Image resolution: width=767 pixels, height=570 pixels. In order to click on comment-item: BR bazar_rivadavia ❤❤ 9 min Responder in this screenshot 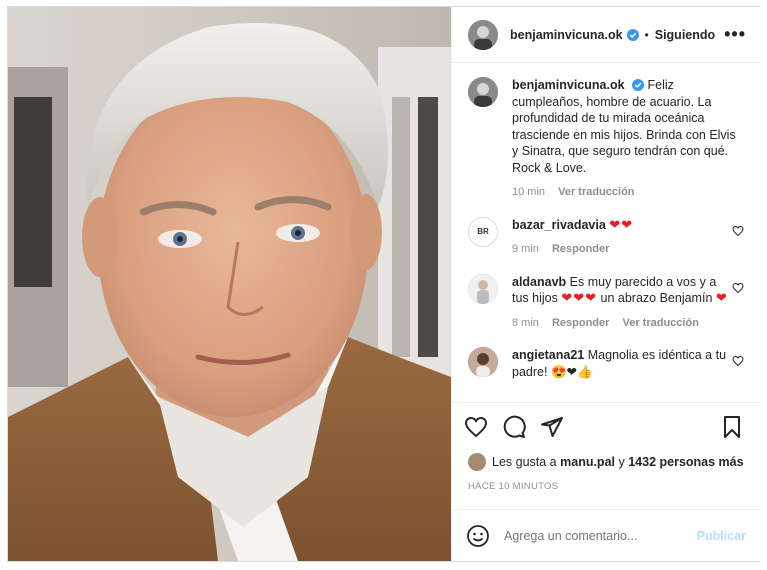, I will do `click(606, 237)`.